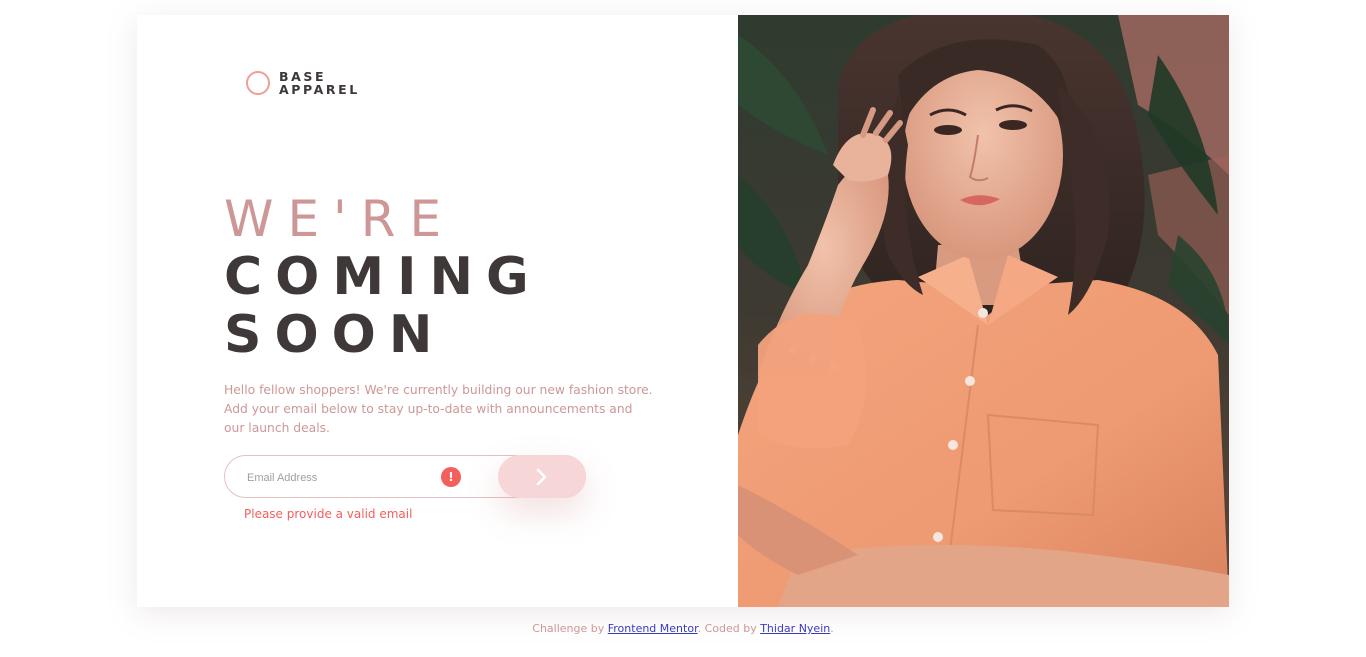 The width and height of the screenshot is (1366, 657). I want to click on footer-suffix: ., so click(832, 628).